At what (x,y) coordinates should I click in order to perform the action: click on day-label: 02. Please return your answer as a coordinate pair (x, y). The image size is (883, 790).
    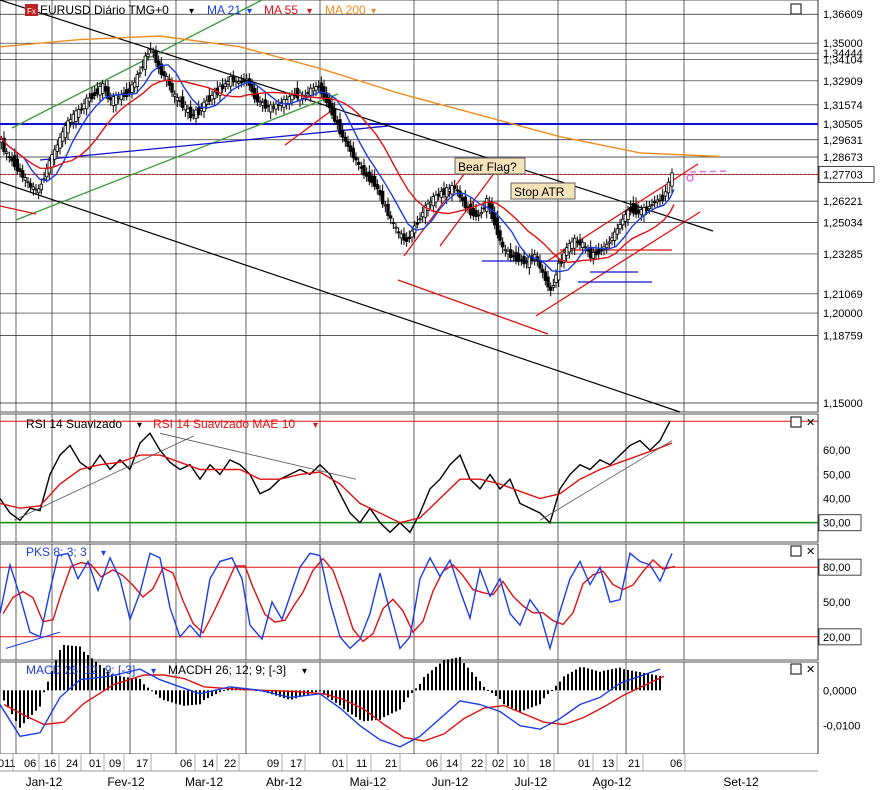
    Looking at the image, I should click on (498, 764).